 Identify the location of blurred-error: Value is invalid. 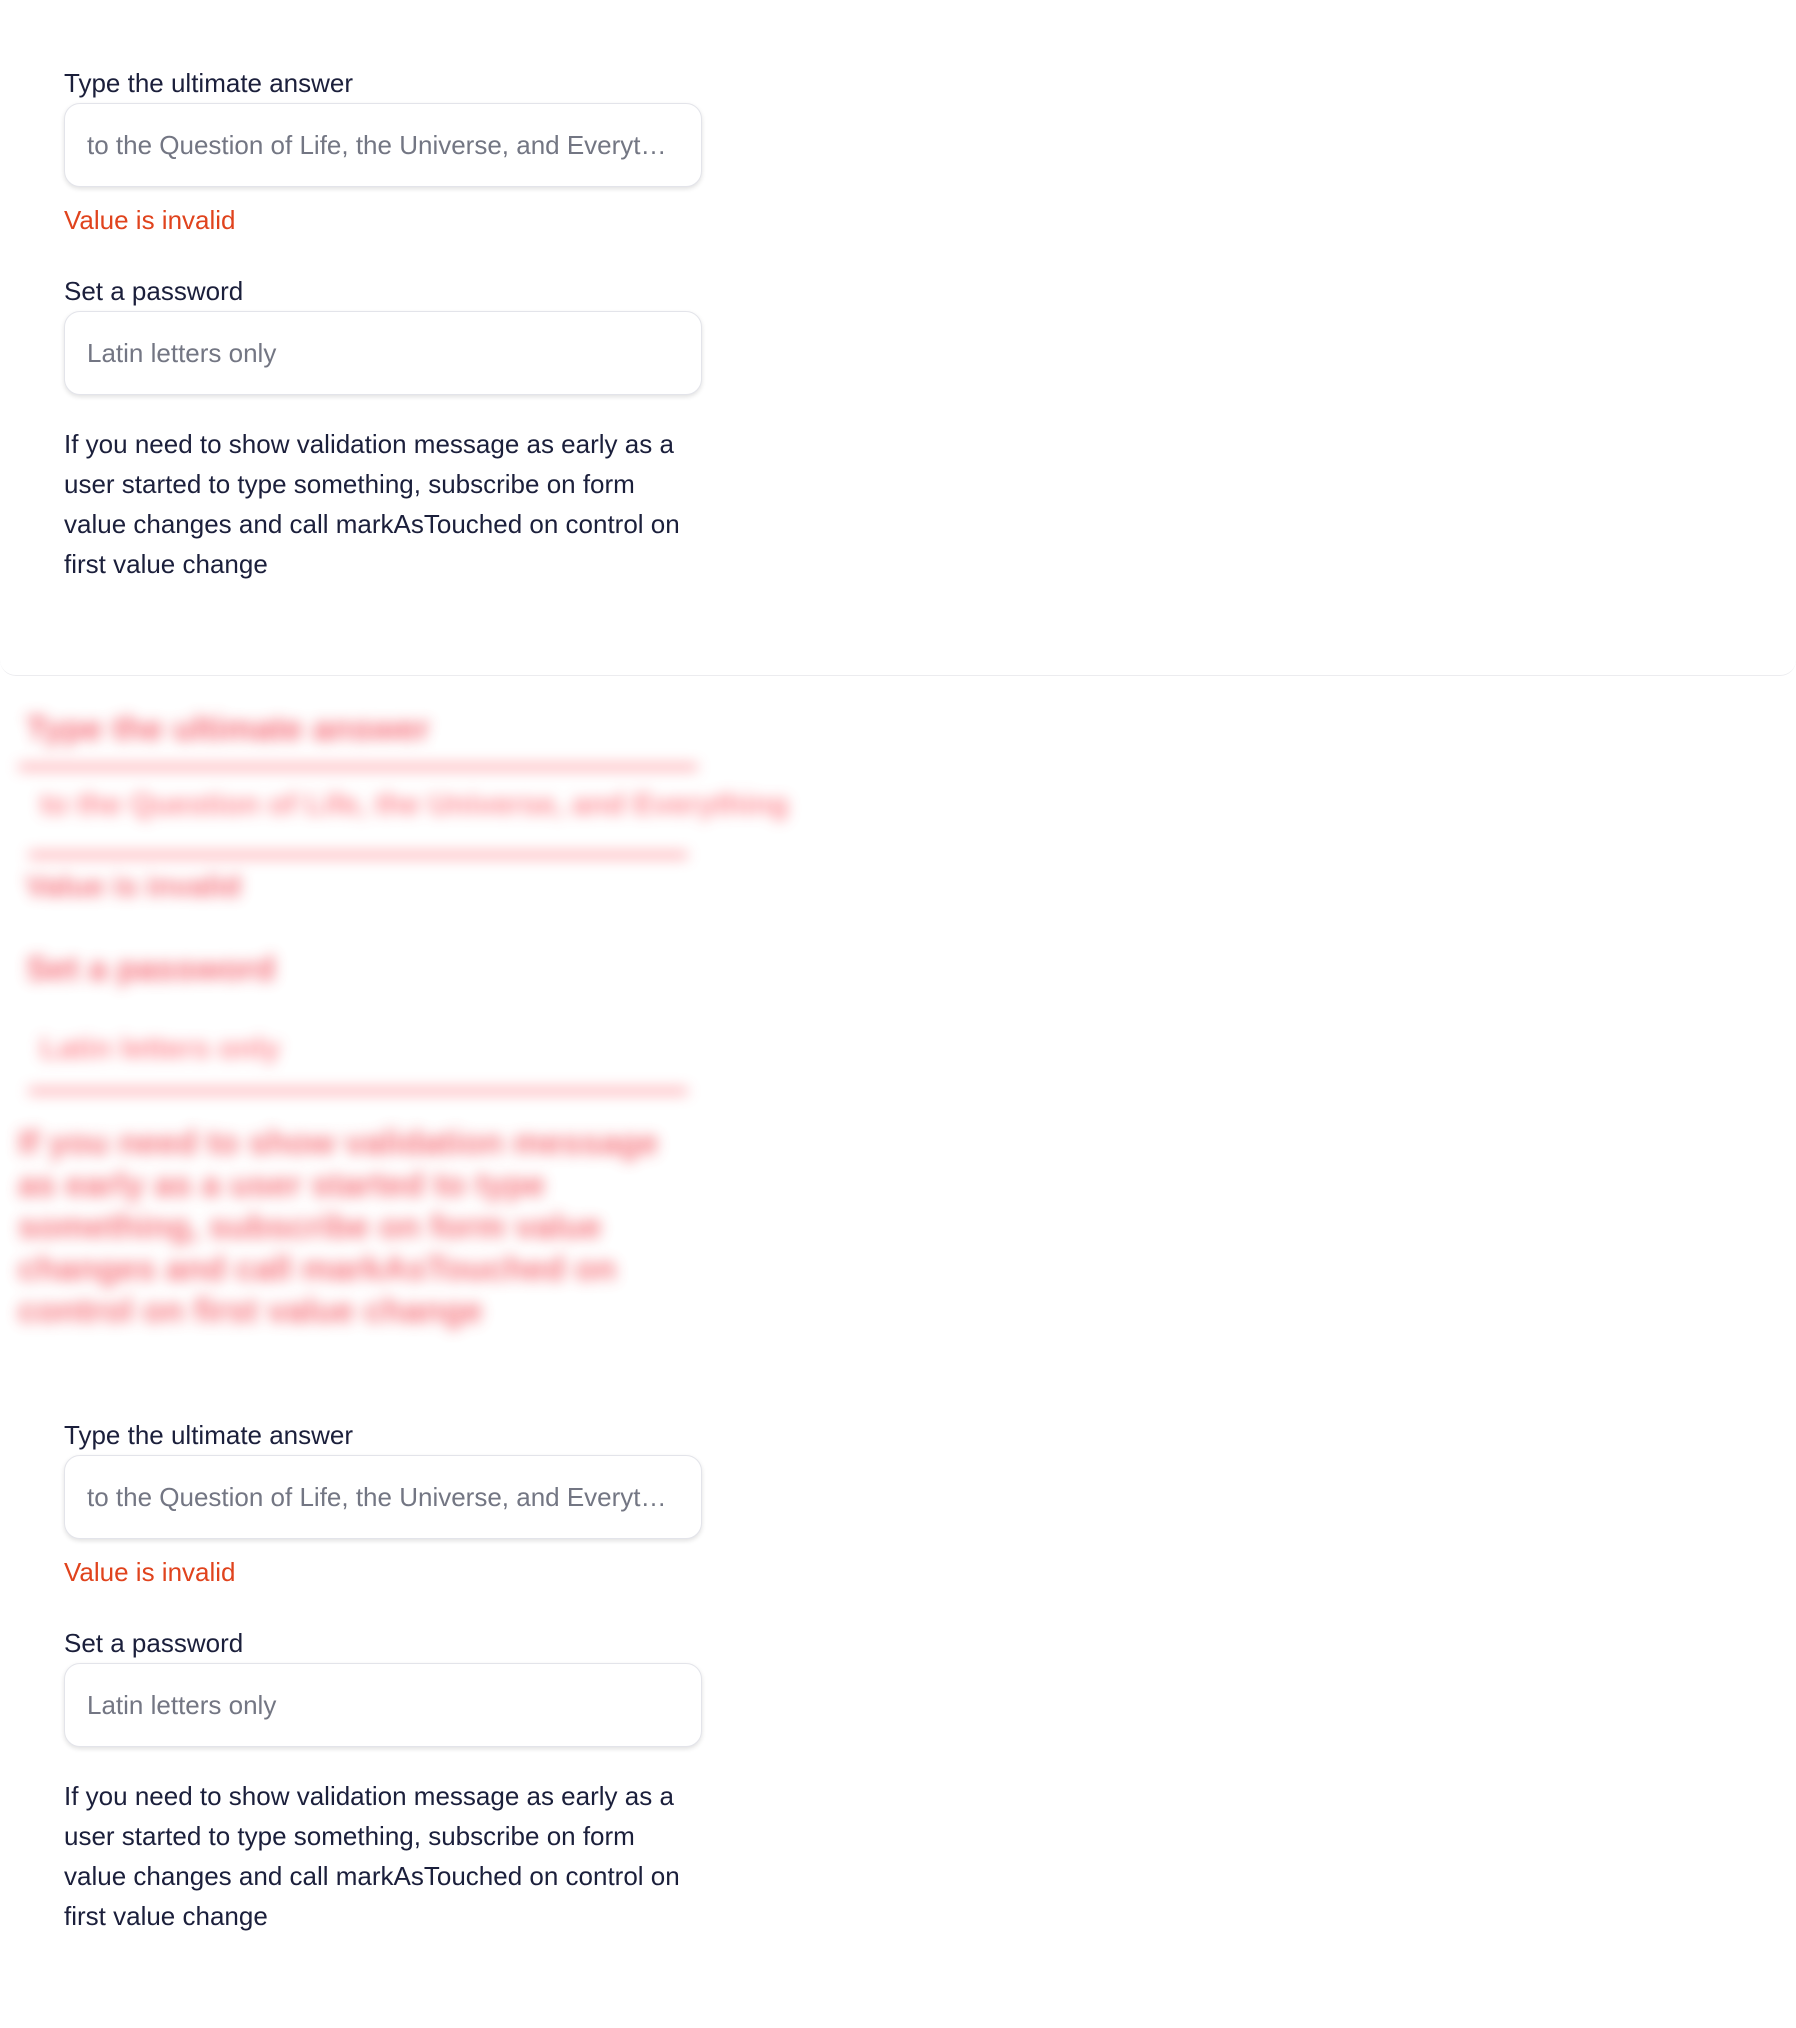
(134, 886).